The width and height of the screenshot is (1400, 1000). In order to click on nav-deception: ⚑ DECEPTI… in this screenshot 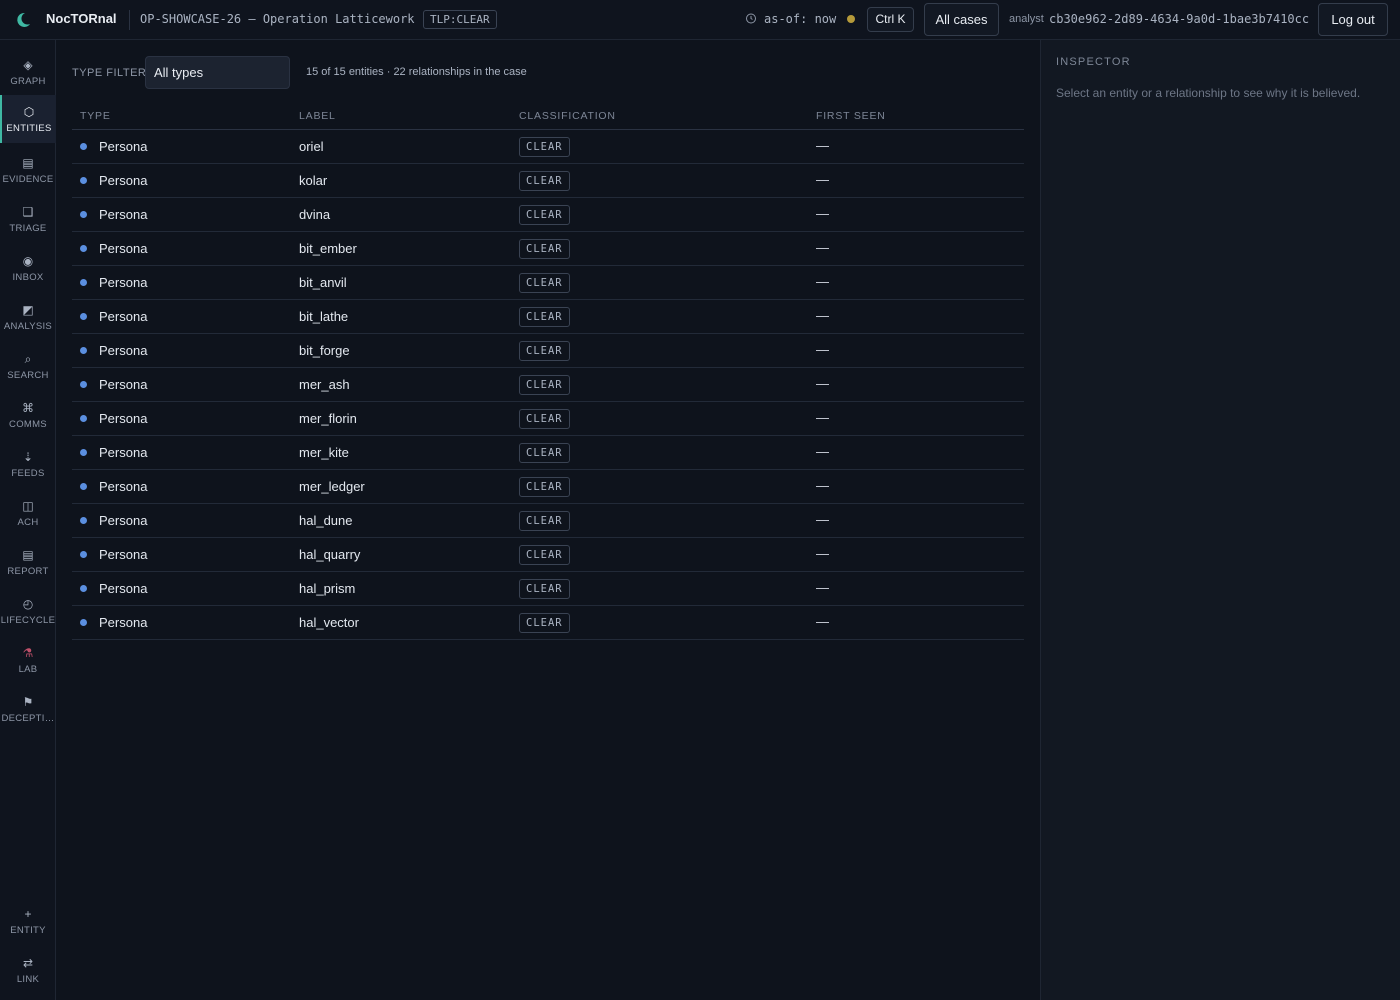, I will do `click(28, 709)`.